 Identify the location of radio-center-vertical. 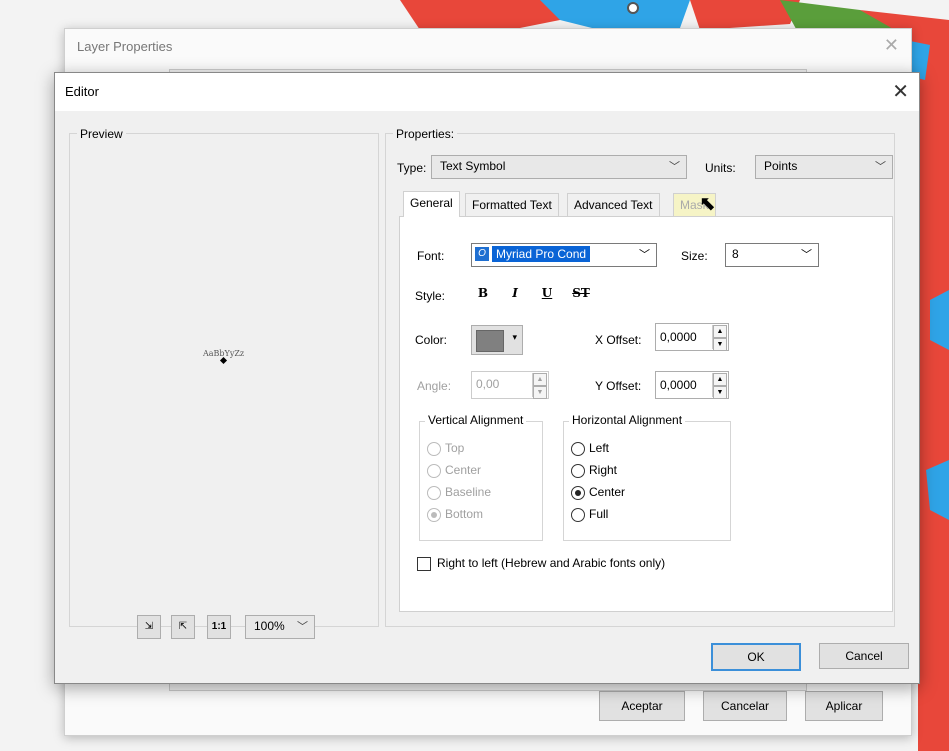
(434, 471).